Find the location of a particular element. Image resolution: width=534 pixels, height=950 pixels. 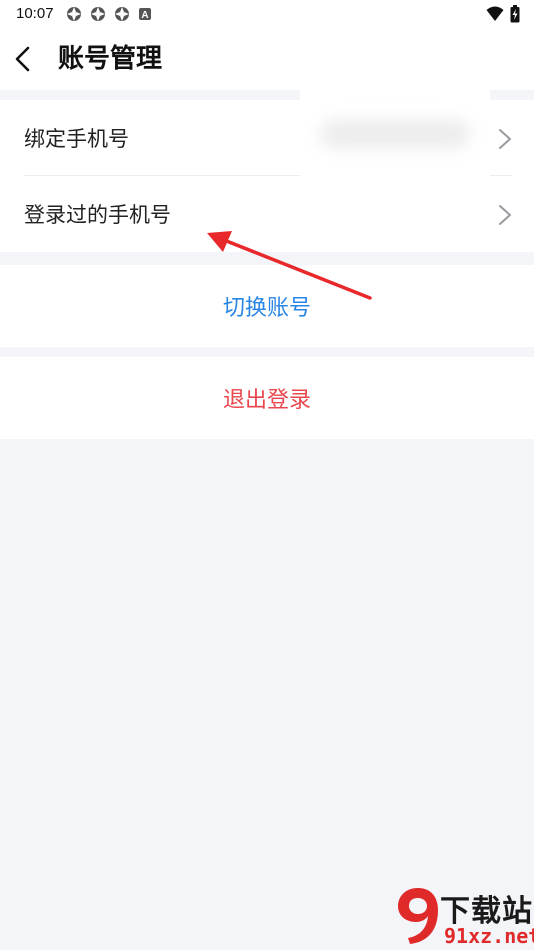

switch-account-button: 切换账号 is located at coordinates (267, 306).